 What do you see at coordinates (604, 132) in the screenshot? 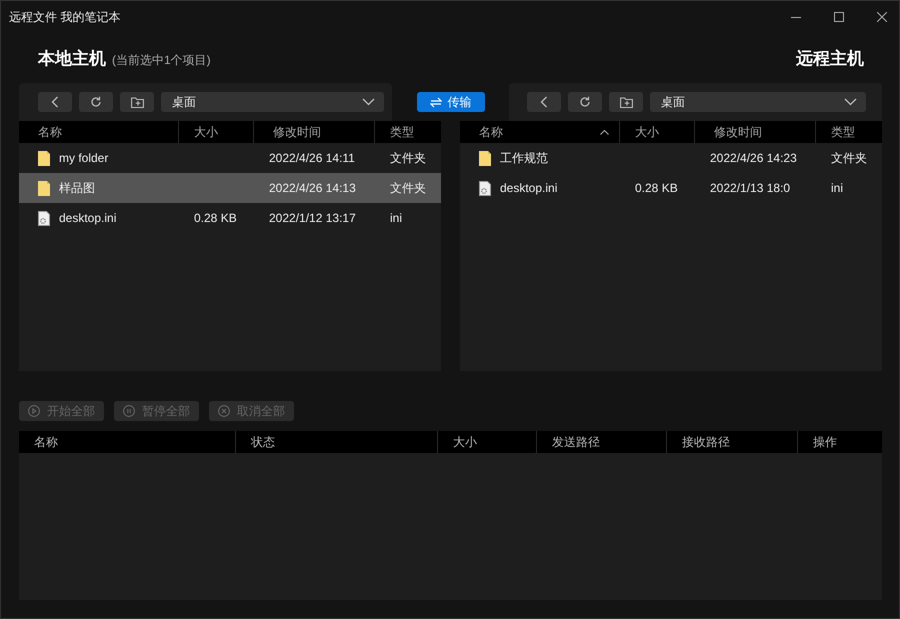
I see `sort-up-icon` at bounding box center [604, 132].